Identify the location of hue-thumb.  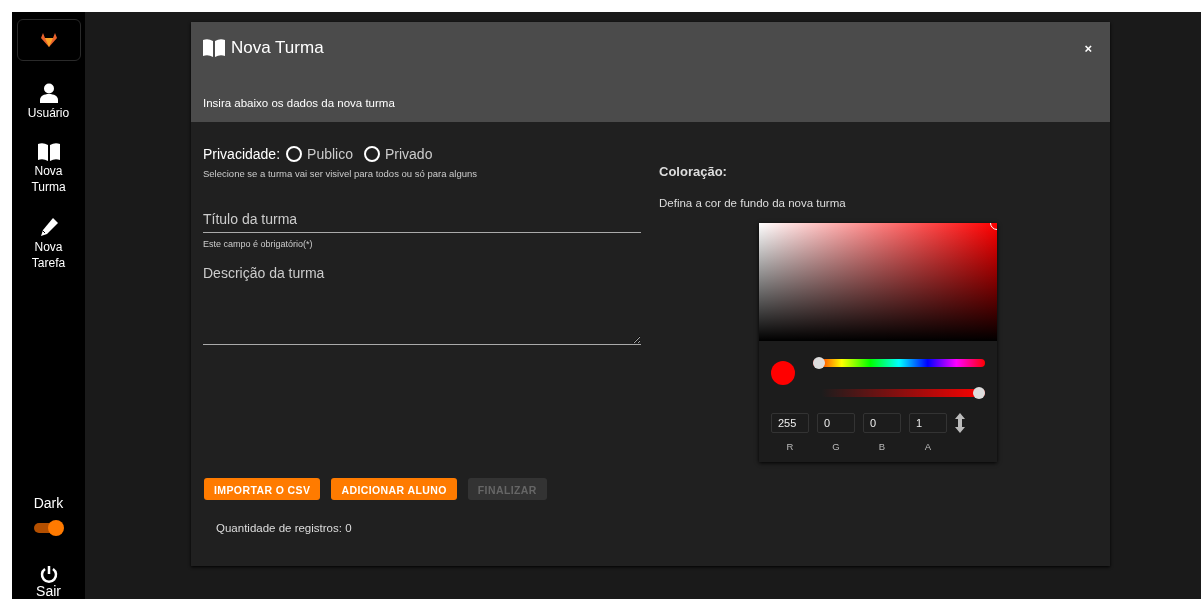
(819, 363).